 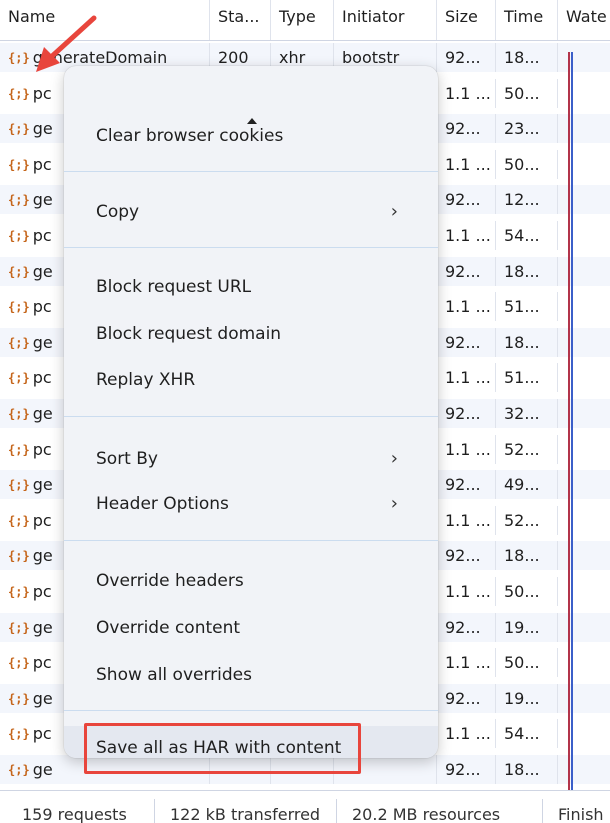 I want to click on menu-item-label: Replay XHR, so click(x=146, y=380).